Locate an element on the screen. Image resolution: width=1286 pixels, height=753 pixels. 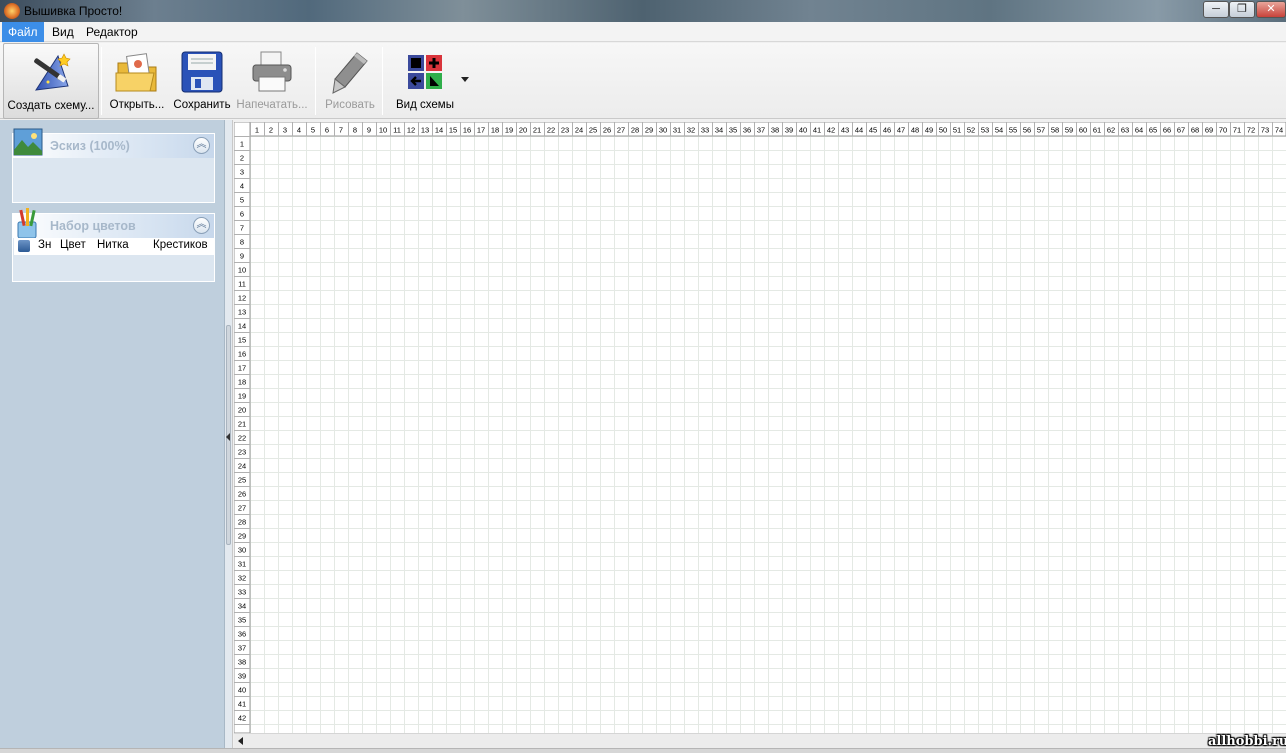
minimize-button: ─ is located at coordinates (1216, 9).